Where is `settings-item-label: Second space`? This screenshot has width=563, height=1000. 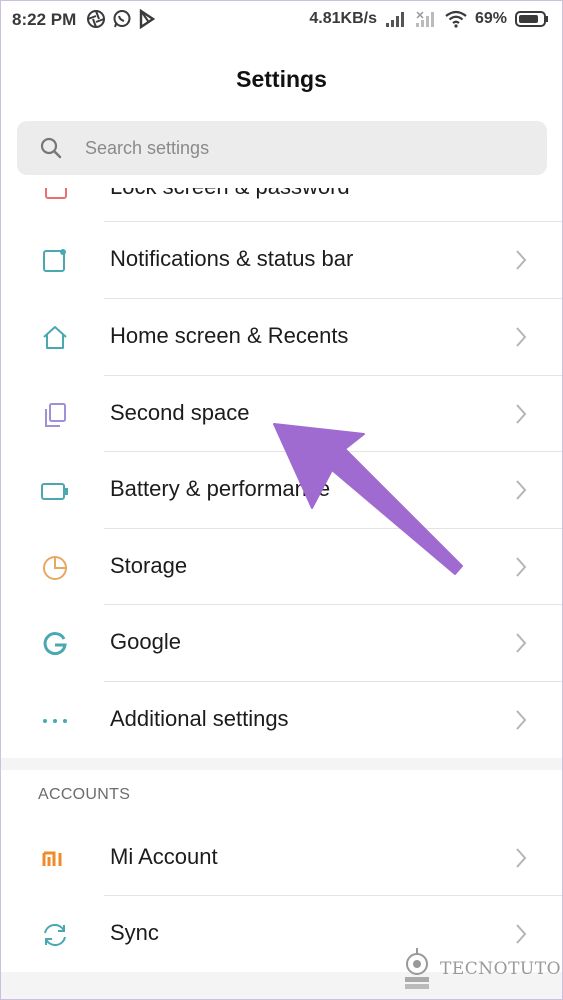
settings-item-label: Second space is located at coordinates (180, 412).